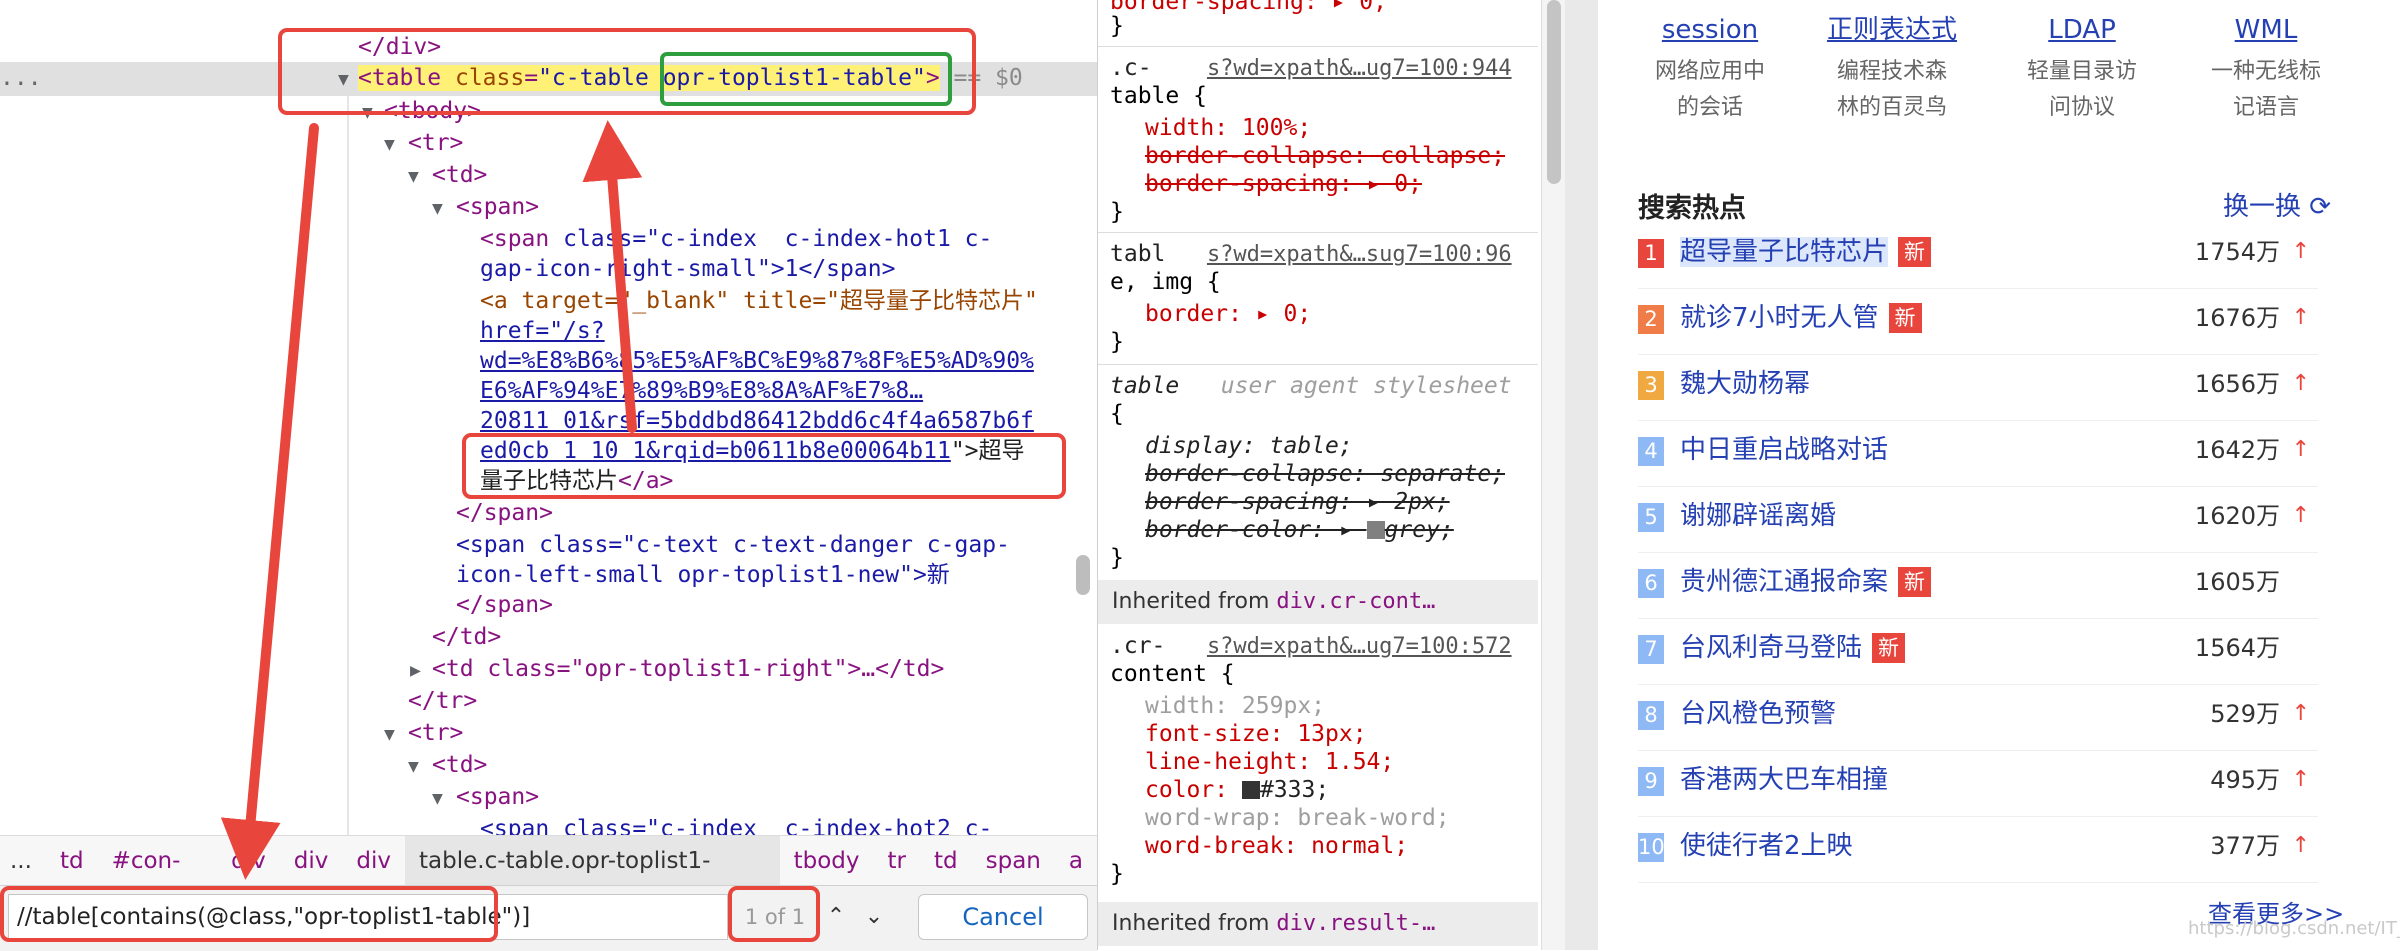 The width and height of the screenshot is (2400, 951). I want to click on span-tag-2: <span>, so click(497, 797).